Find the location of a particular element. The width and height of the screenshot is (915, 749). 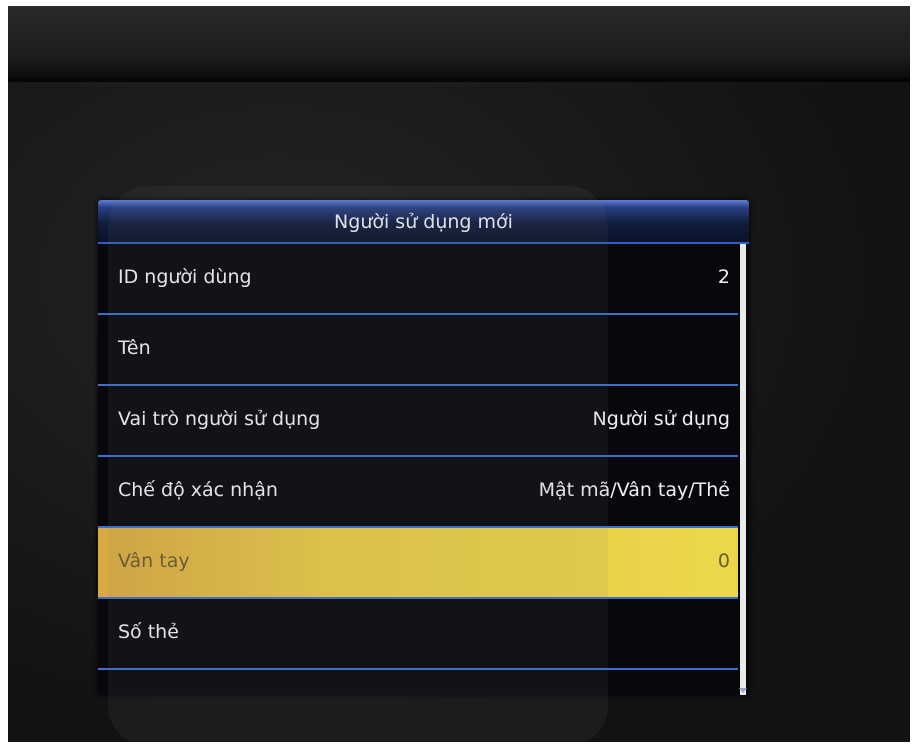

row-label: Vân tay is located at coordinates (154, 561).